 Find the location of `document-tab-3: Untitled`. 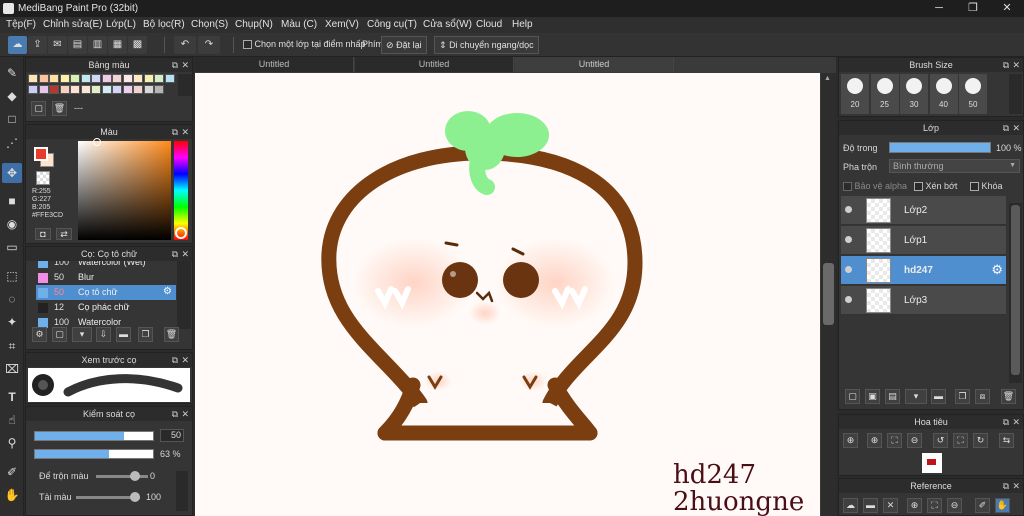

document-tab-3: Untitled is located at coordinates (594, 64).